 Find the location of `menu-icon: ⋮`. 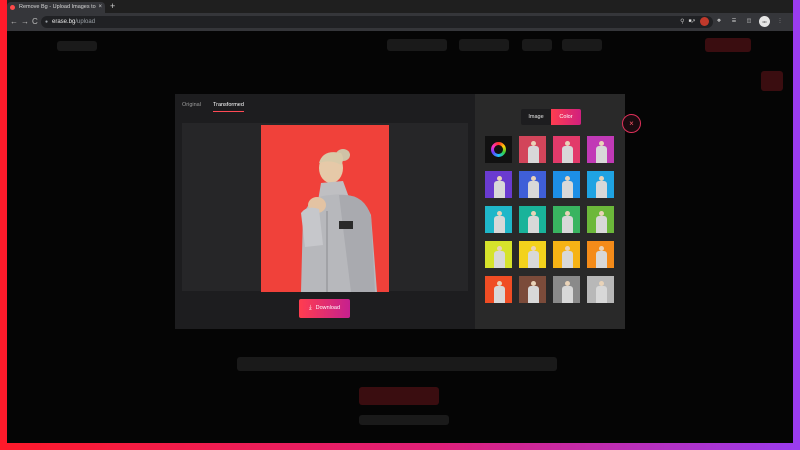

menu-icon: ⋮ is located at coordinates (780, 21).